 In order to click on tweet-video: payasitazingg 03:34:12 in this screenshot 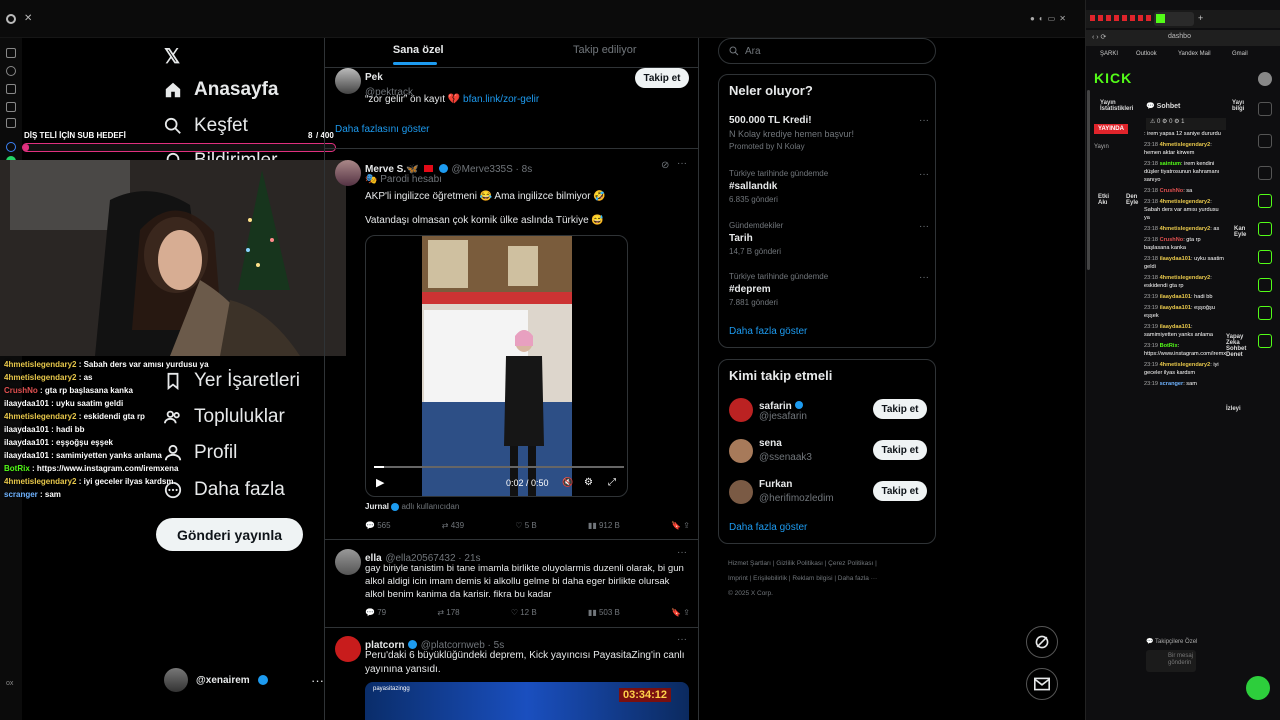, I will do `click(527, 701)`.